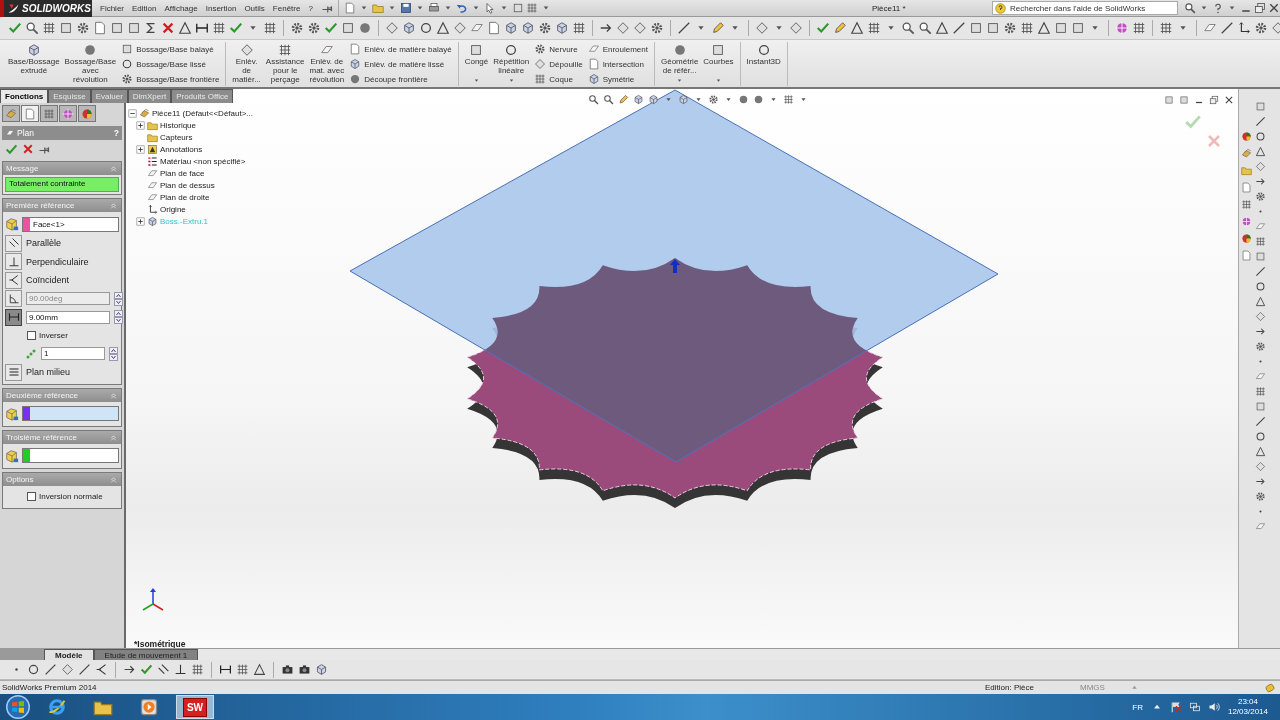 Image resolution: width=1280 pixels, height=720 pixels. What do you see at coordinates (140, 149) in the screenshot?
I see `expand-icon` at bounding box center [140, 149].